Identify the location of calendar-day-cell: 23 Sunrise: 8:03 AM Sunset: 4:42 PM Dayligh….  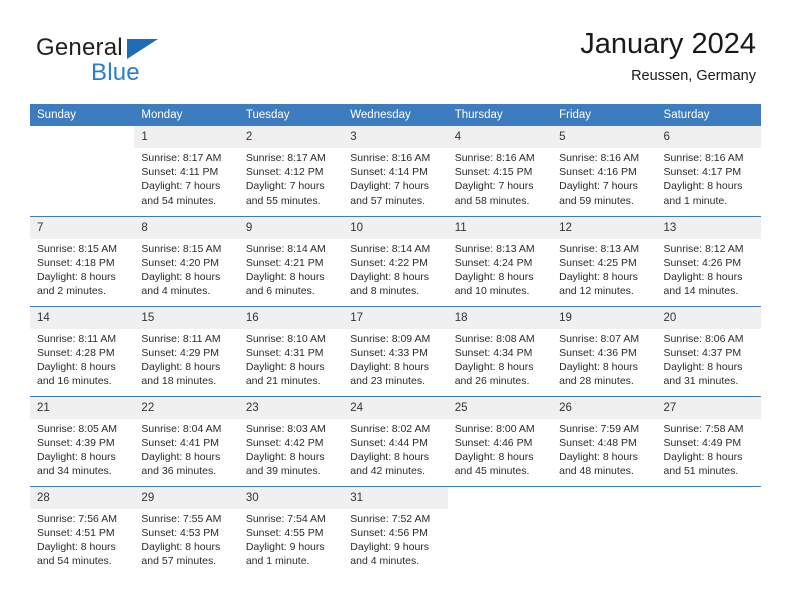
(291, 440).